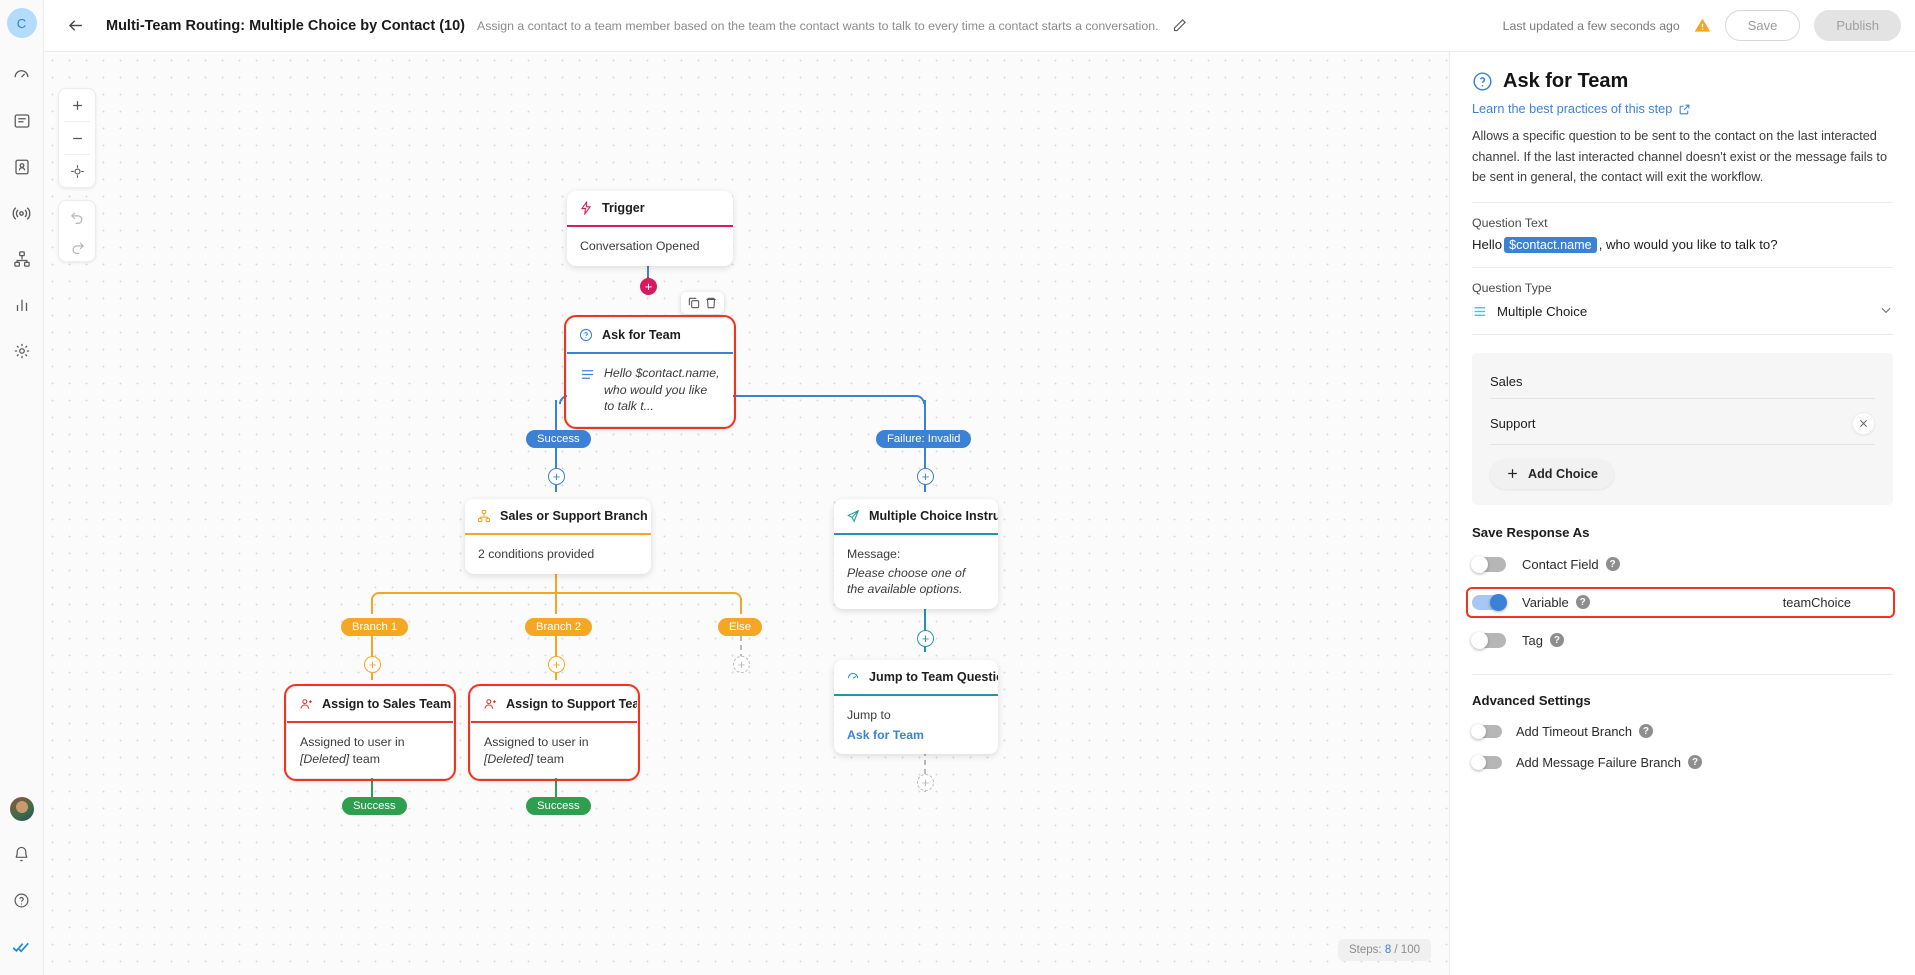  Describe the element at coordinates (22, 900) in the screenshot. I see `help-icon` at that location.